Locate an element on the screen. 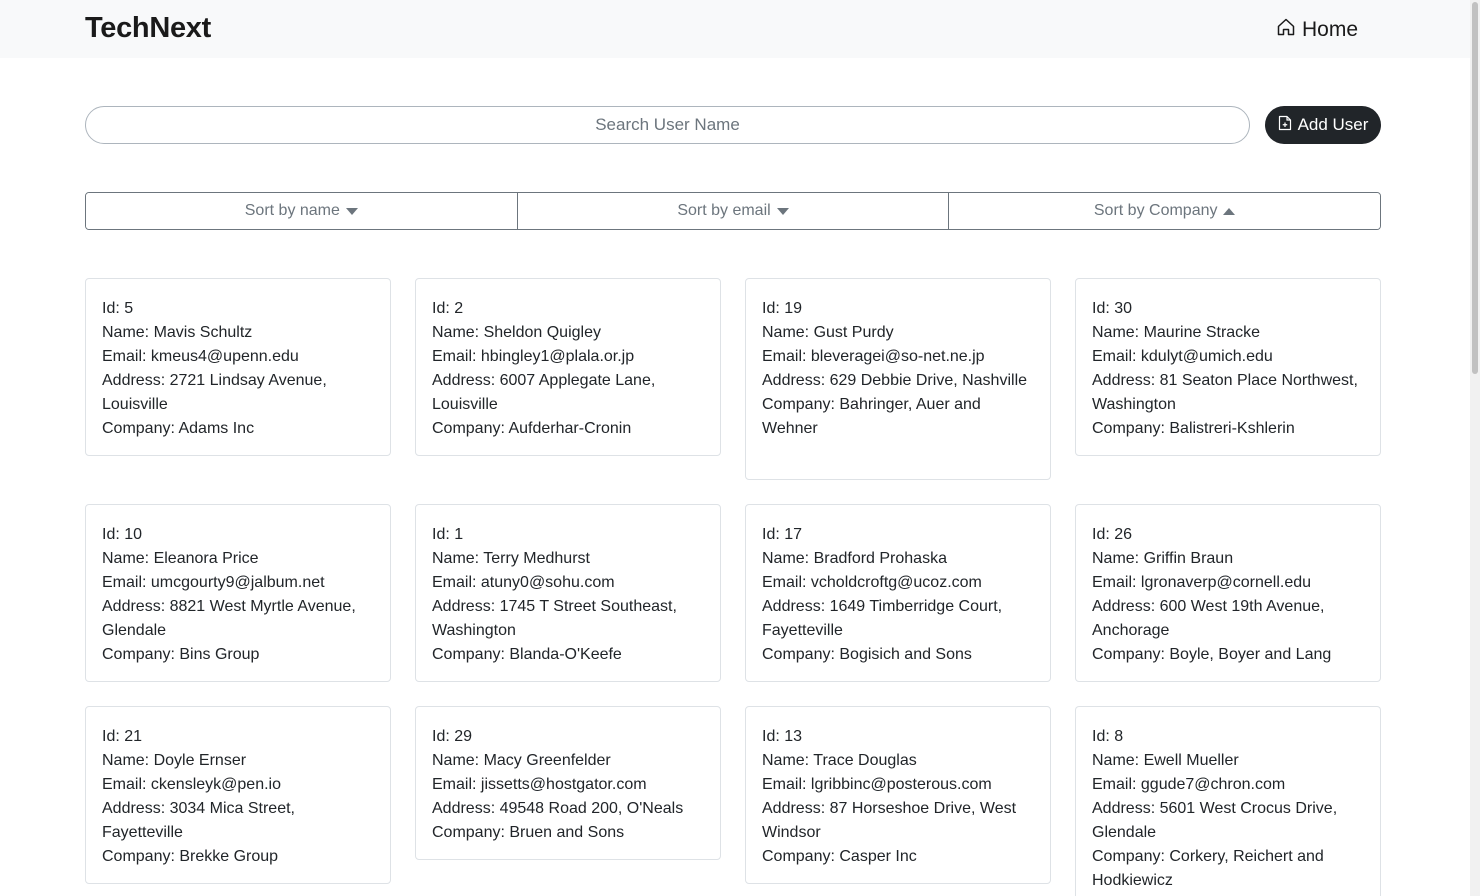  scrollbar-thumb is located at coordinates (1475, 188).